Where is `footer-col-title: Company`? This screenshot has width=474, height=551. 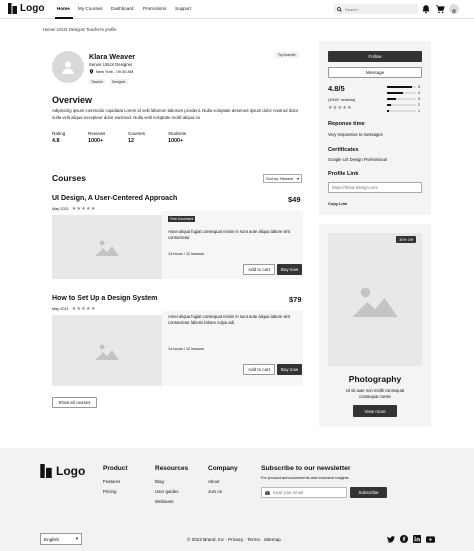 footer-col-title: Company is located at coordinates (223, 468).